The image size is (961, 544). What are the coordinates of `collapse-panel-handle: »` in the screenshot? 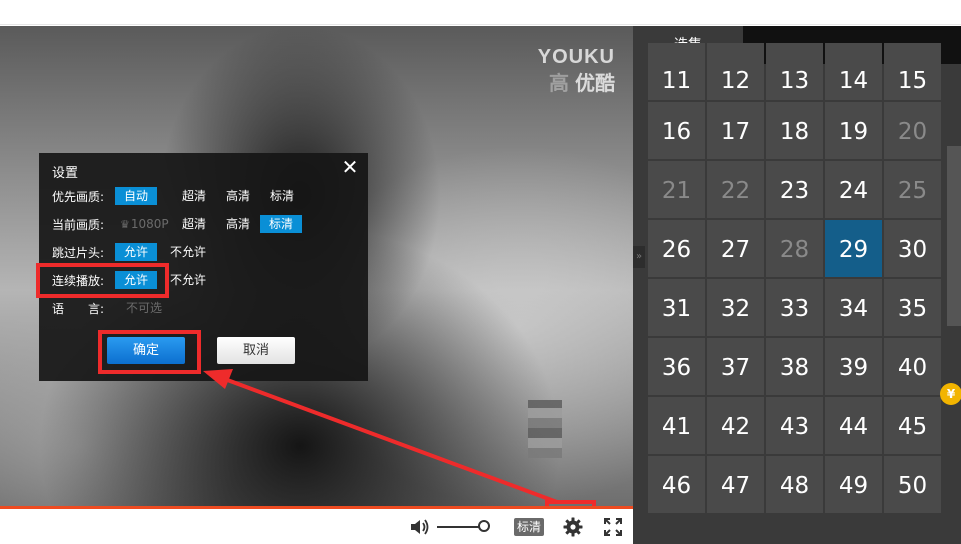 It's located at (639, 257).